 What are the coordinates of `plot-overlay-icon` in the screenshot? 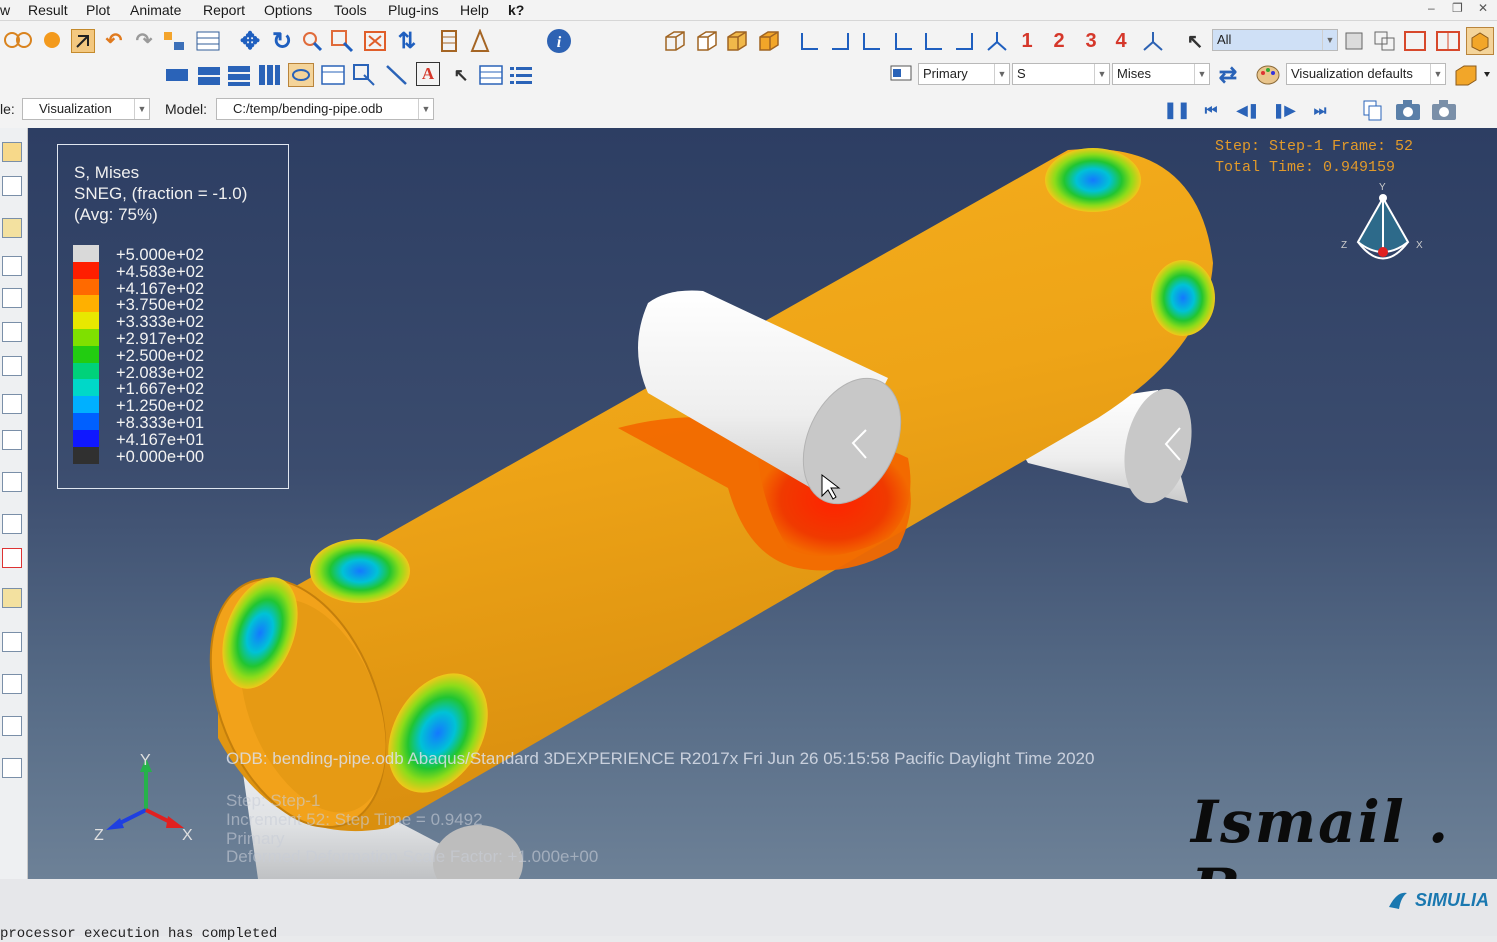 It's located at (301, 75).